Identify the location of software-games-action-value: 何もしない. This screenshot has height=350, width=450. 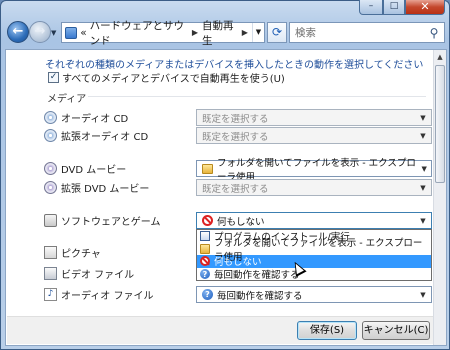
(241, 222).